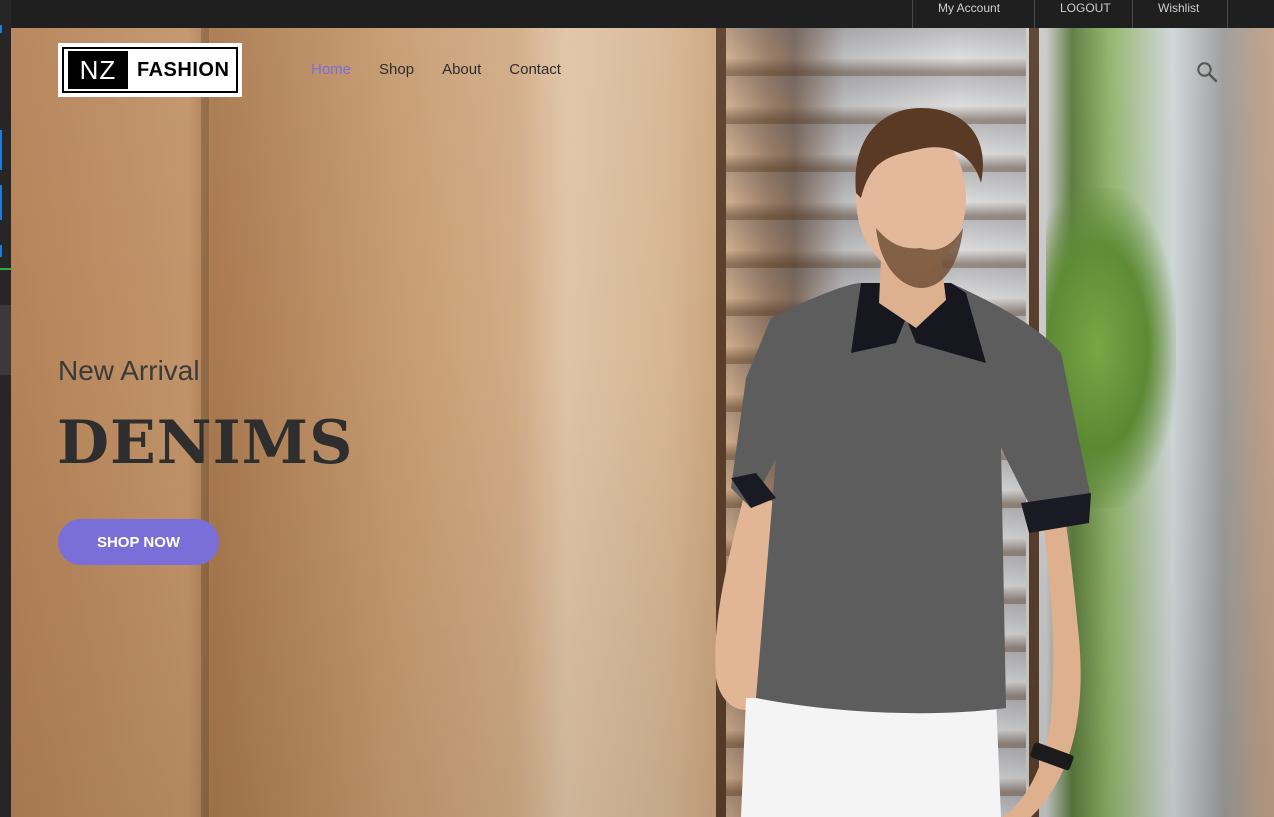 This screenshot has width=1274, height=817. What do you see at coordinates (973, 14) in the screenshot?
I see `my-account-link: My Account` at bounding box center [973, 14].